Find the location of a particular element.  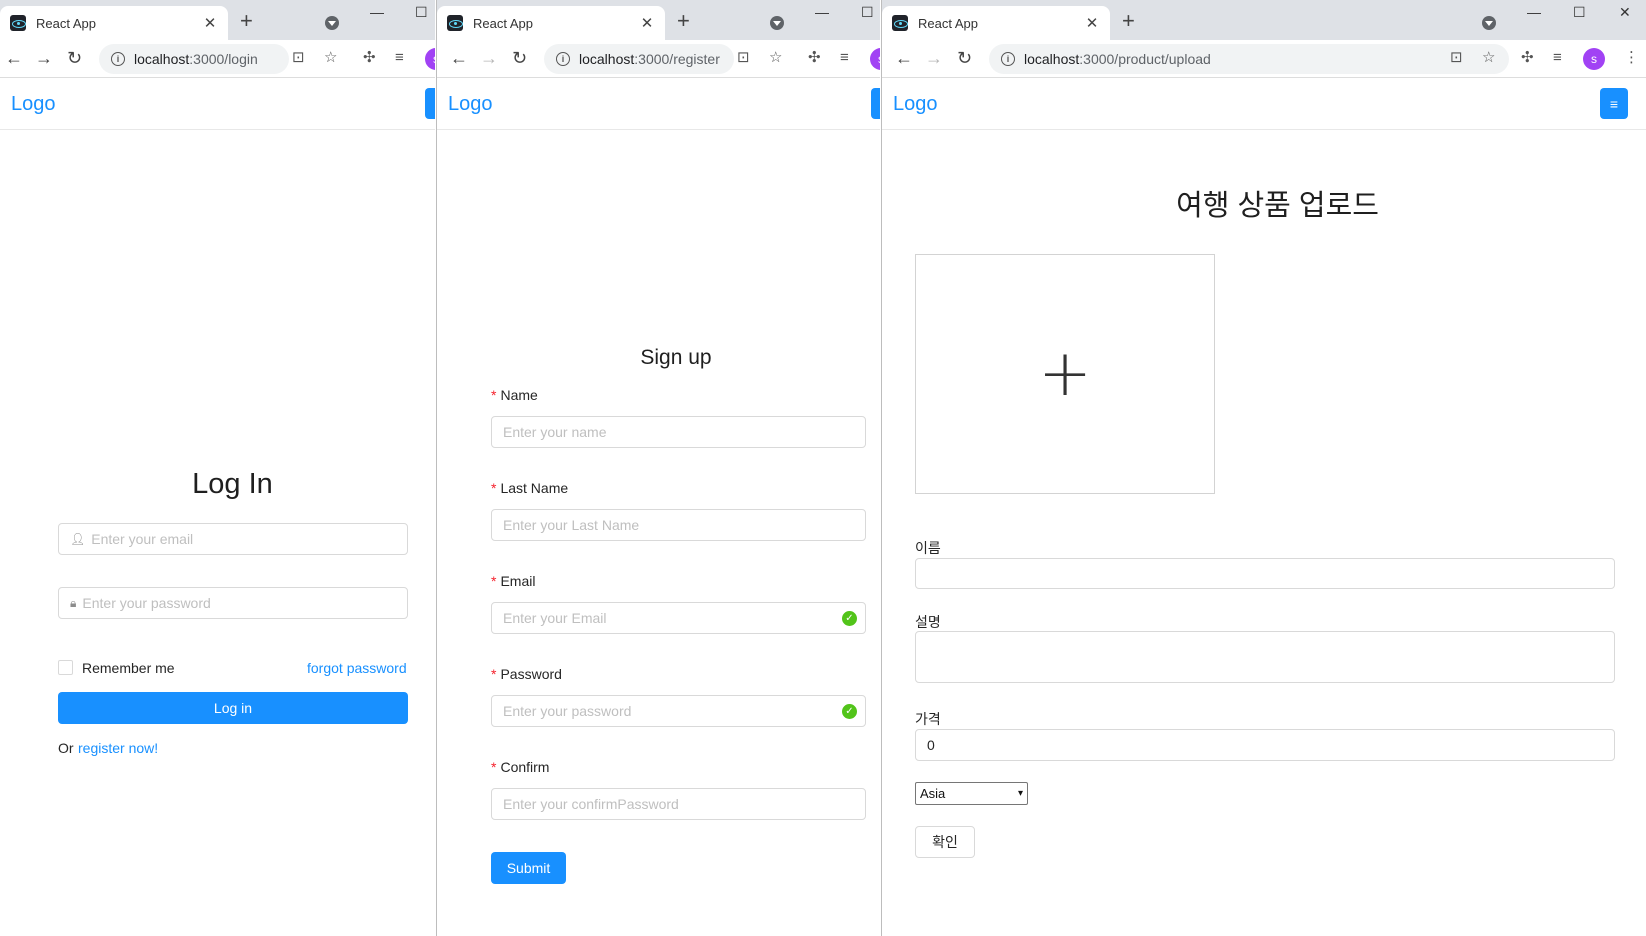

or-text: Or is located at coordinates (66, 748).